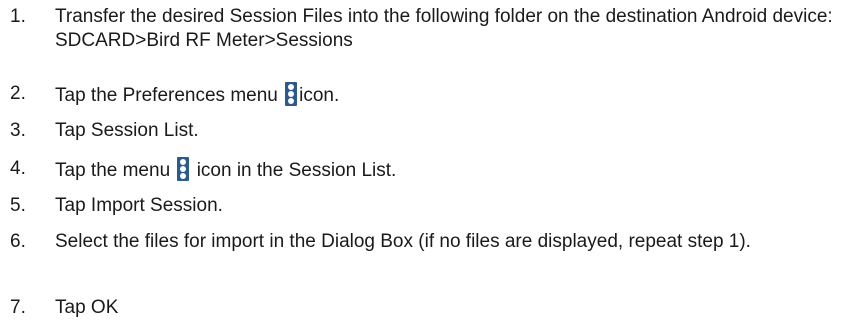 This screenshot has height=334, width=867. Describe the element at coordinates (87, 307) in the screenshot. I see `step-text: Tap OK` at that location.